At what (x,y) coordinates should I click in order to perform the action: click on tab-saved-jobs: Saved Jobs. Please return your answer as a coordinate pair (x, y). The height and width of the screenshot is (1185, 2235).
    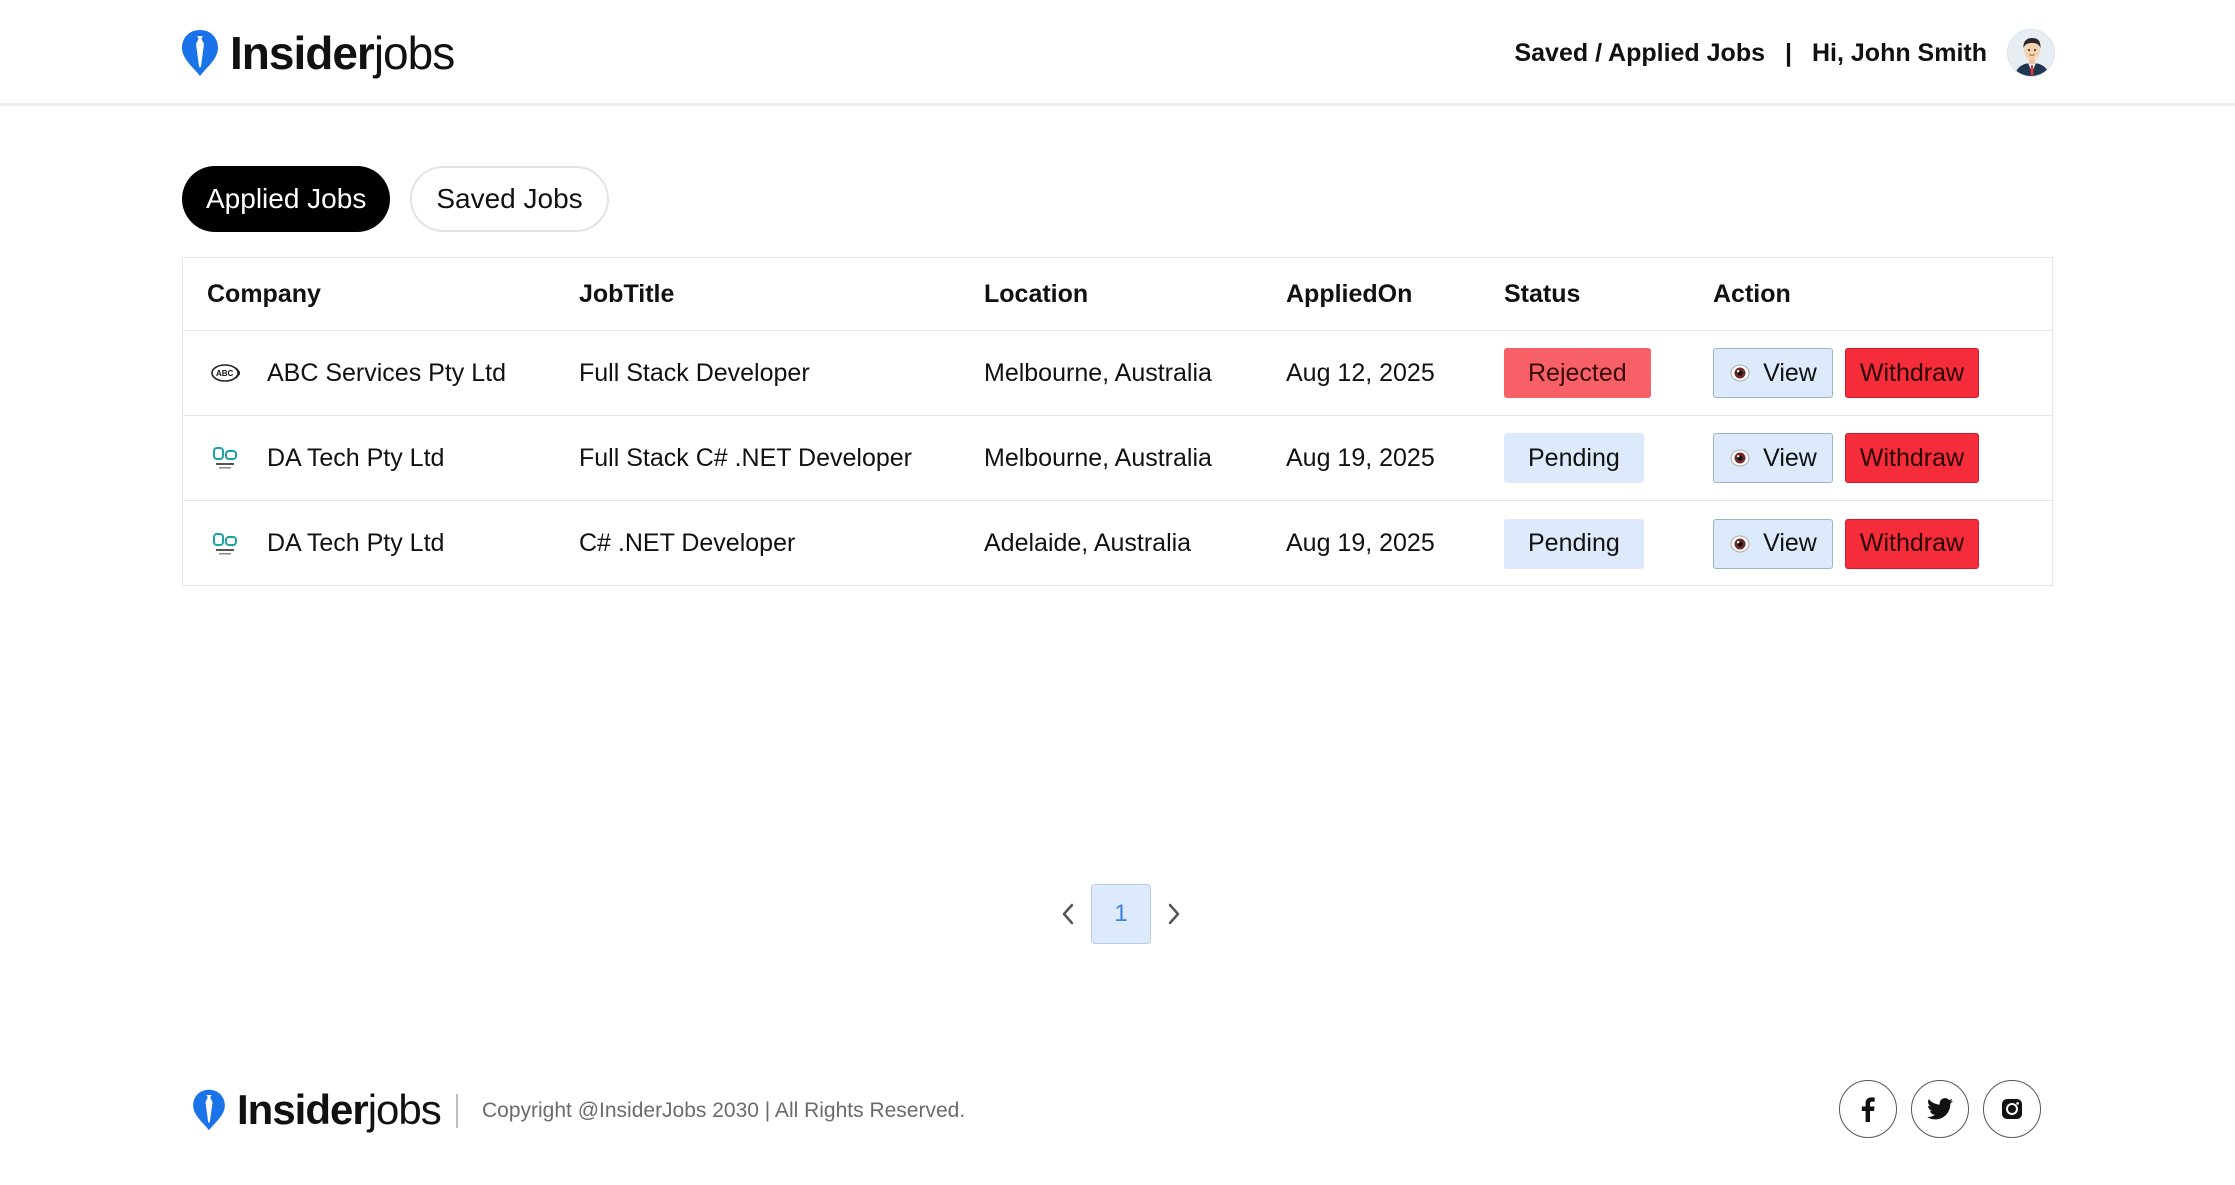
    Looking at the image, I should click on (509, 199).